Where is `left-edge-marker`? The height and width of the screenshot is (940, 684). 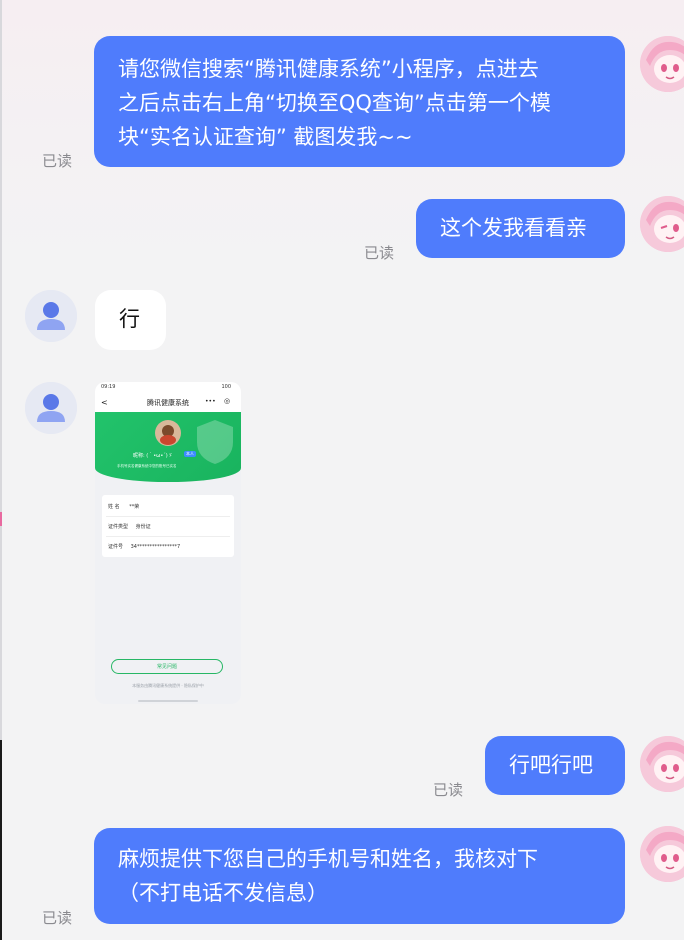 left-edge-marker is located at coordinates (1, 519).